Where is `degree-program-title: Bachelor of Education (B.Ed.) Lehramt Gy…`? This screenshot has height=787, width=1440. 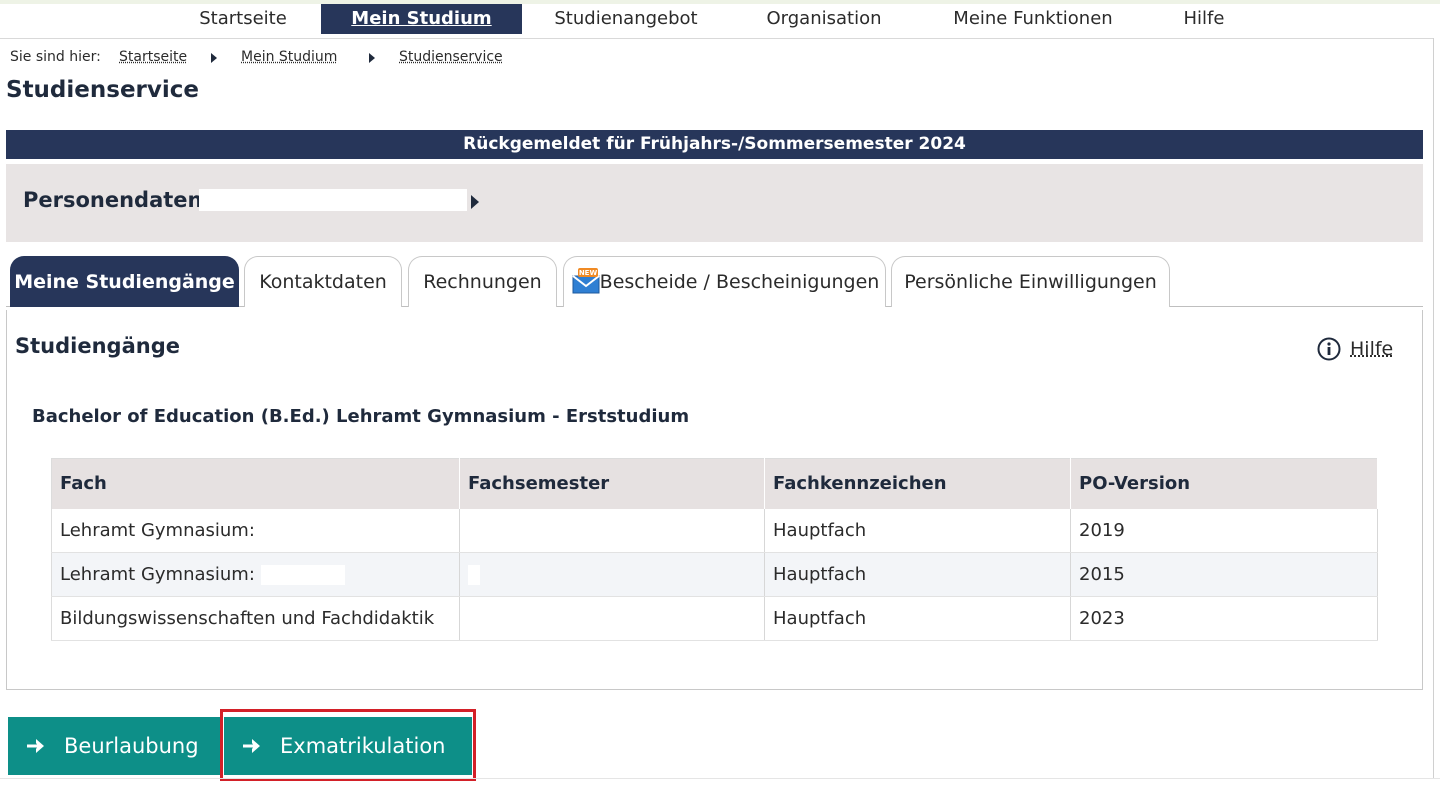
degree-program-title: Bachelor of Education (B.Ed.) Lehramt Gy… is located at coordinates (361, 416).